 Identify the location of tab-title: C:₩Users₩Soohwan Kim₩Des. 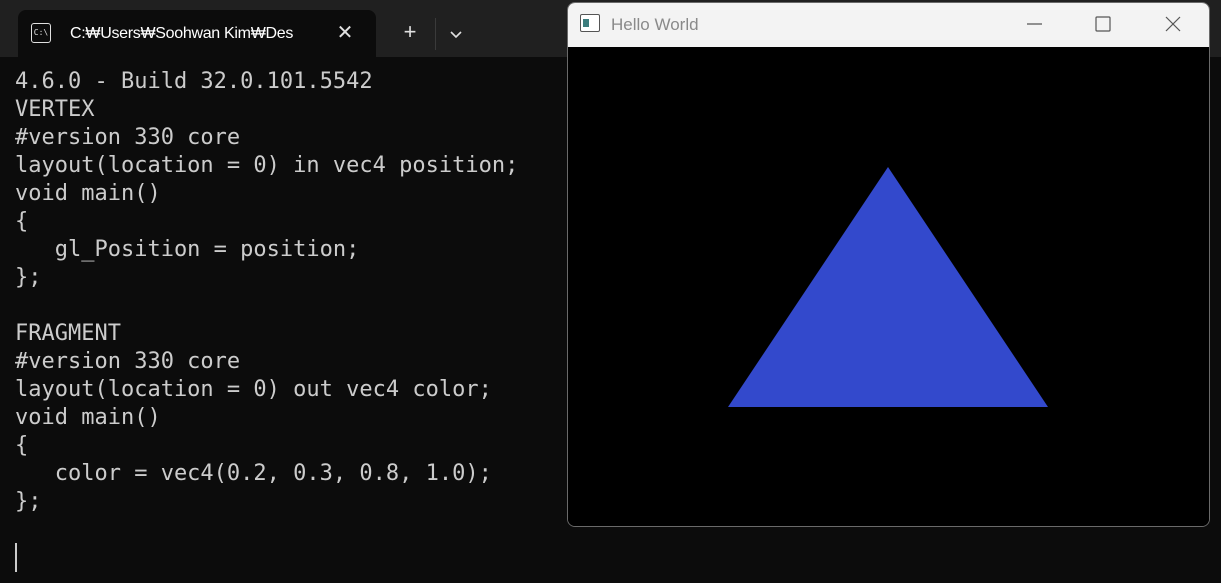
(182, 33).